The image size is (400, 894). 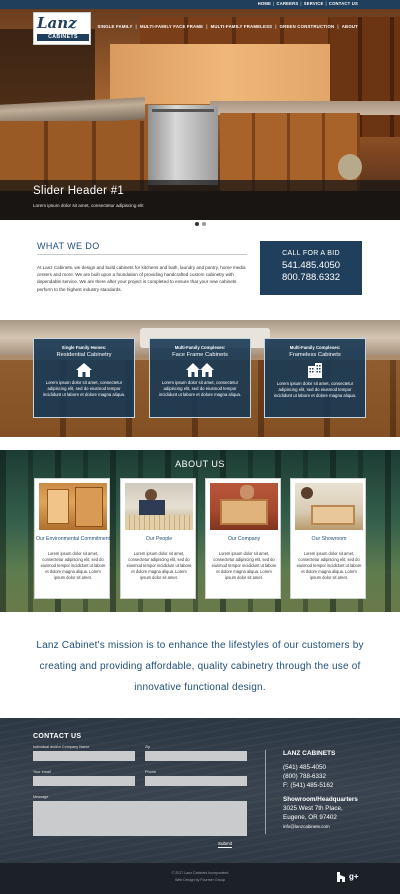 What do you see at coordinates (264, 3) in the screenshot?
I see `utility-link-home: HOME` at bounding box center [264, 3].